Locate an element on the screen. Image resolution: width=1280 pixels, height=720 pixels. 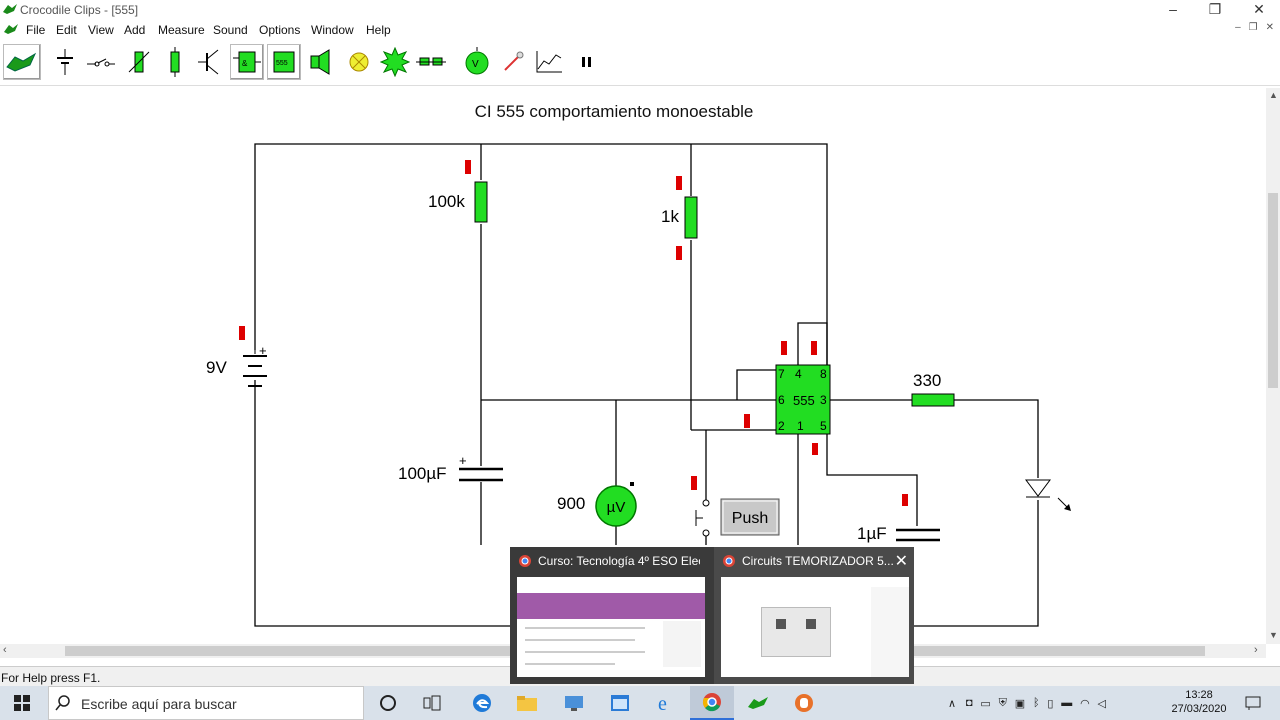
menu-view: View is located at coordinates (101, 30).